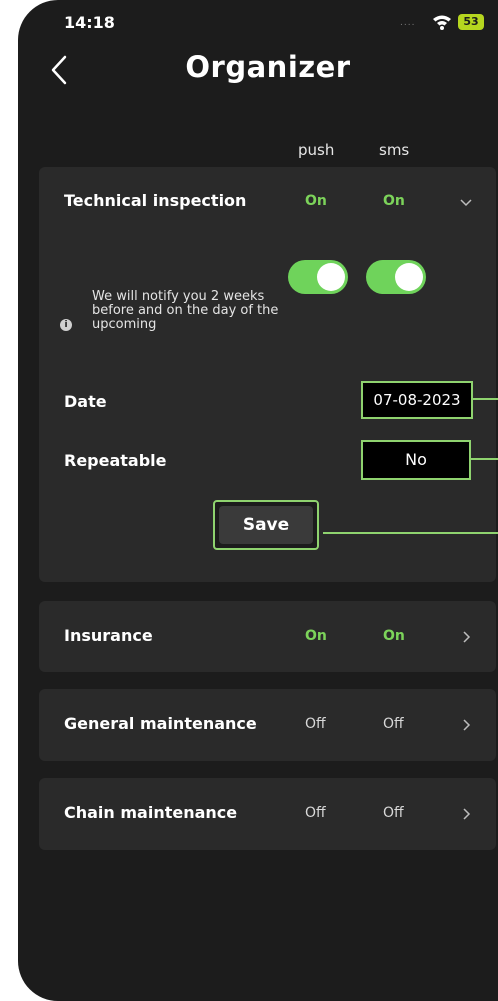 This screenshot has width=498, height=1001. Describe the element at coordinates (267, 636) in the screenshot. I see `insurance-card: Insurance On On` at that location.